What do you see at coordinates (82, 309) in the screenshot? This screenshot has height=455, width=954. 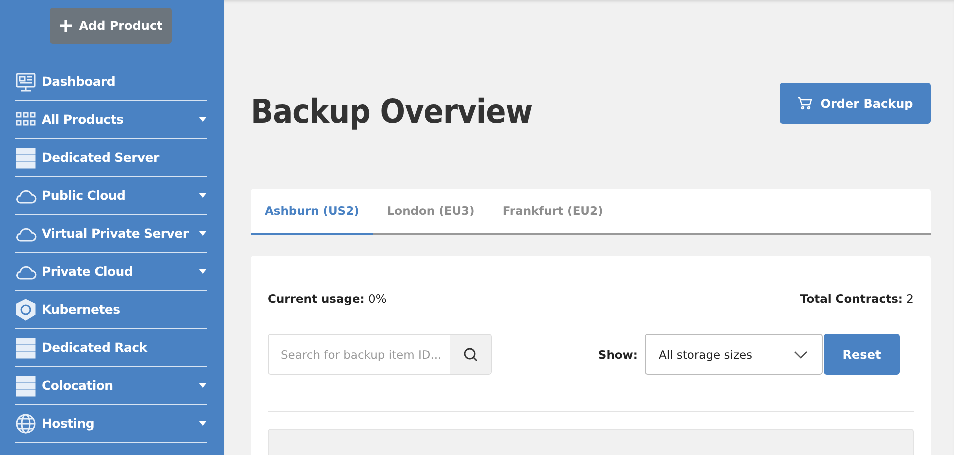 I see `sidebar-item-label: Kubernetes` at bounding box center [82, 309].